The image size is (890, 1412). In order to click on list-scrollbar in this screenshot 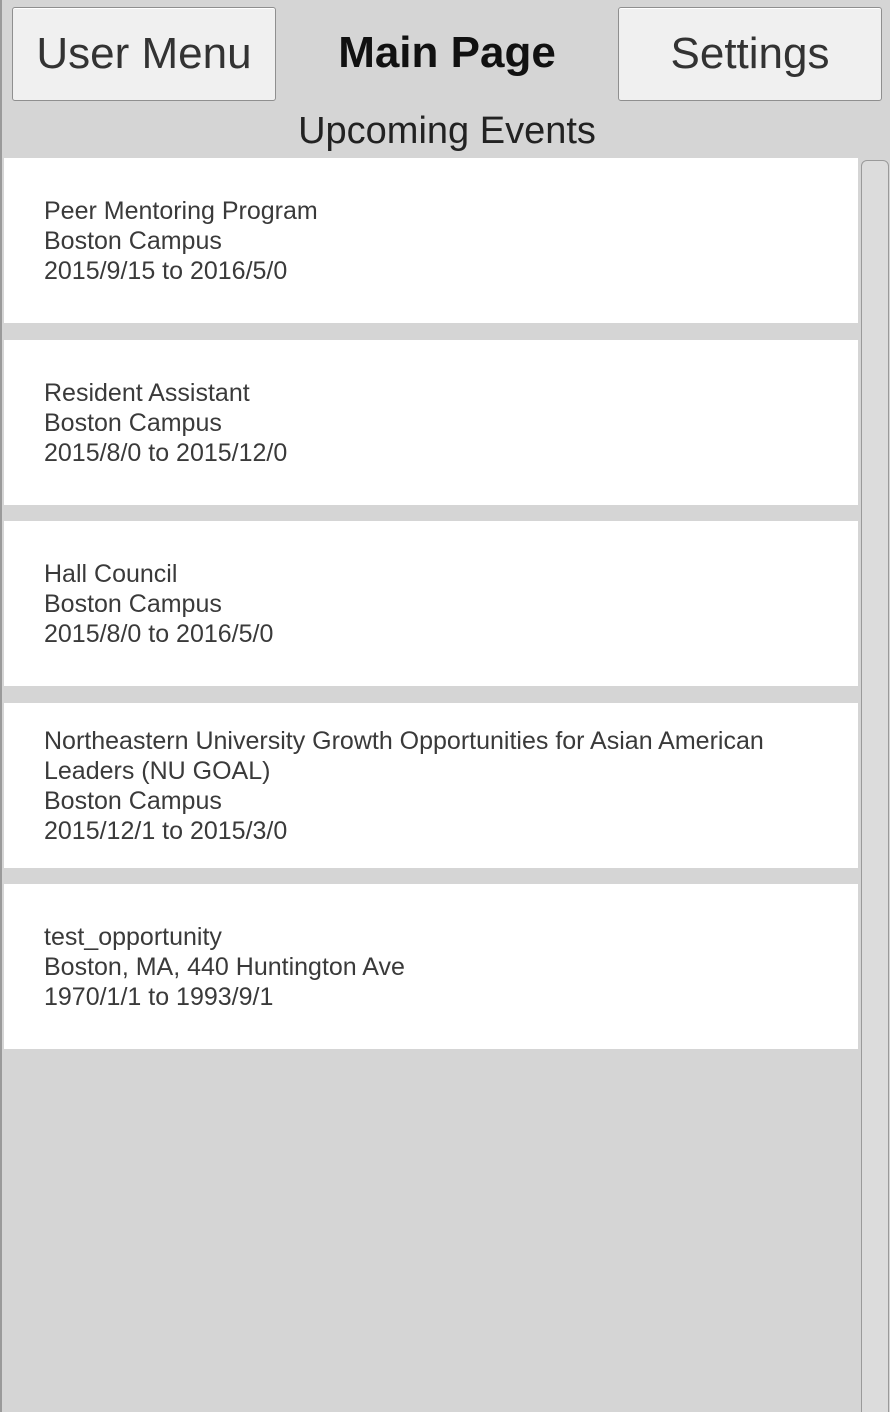, I will do `click(875, 786)`.